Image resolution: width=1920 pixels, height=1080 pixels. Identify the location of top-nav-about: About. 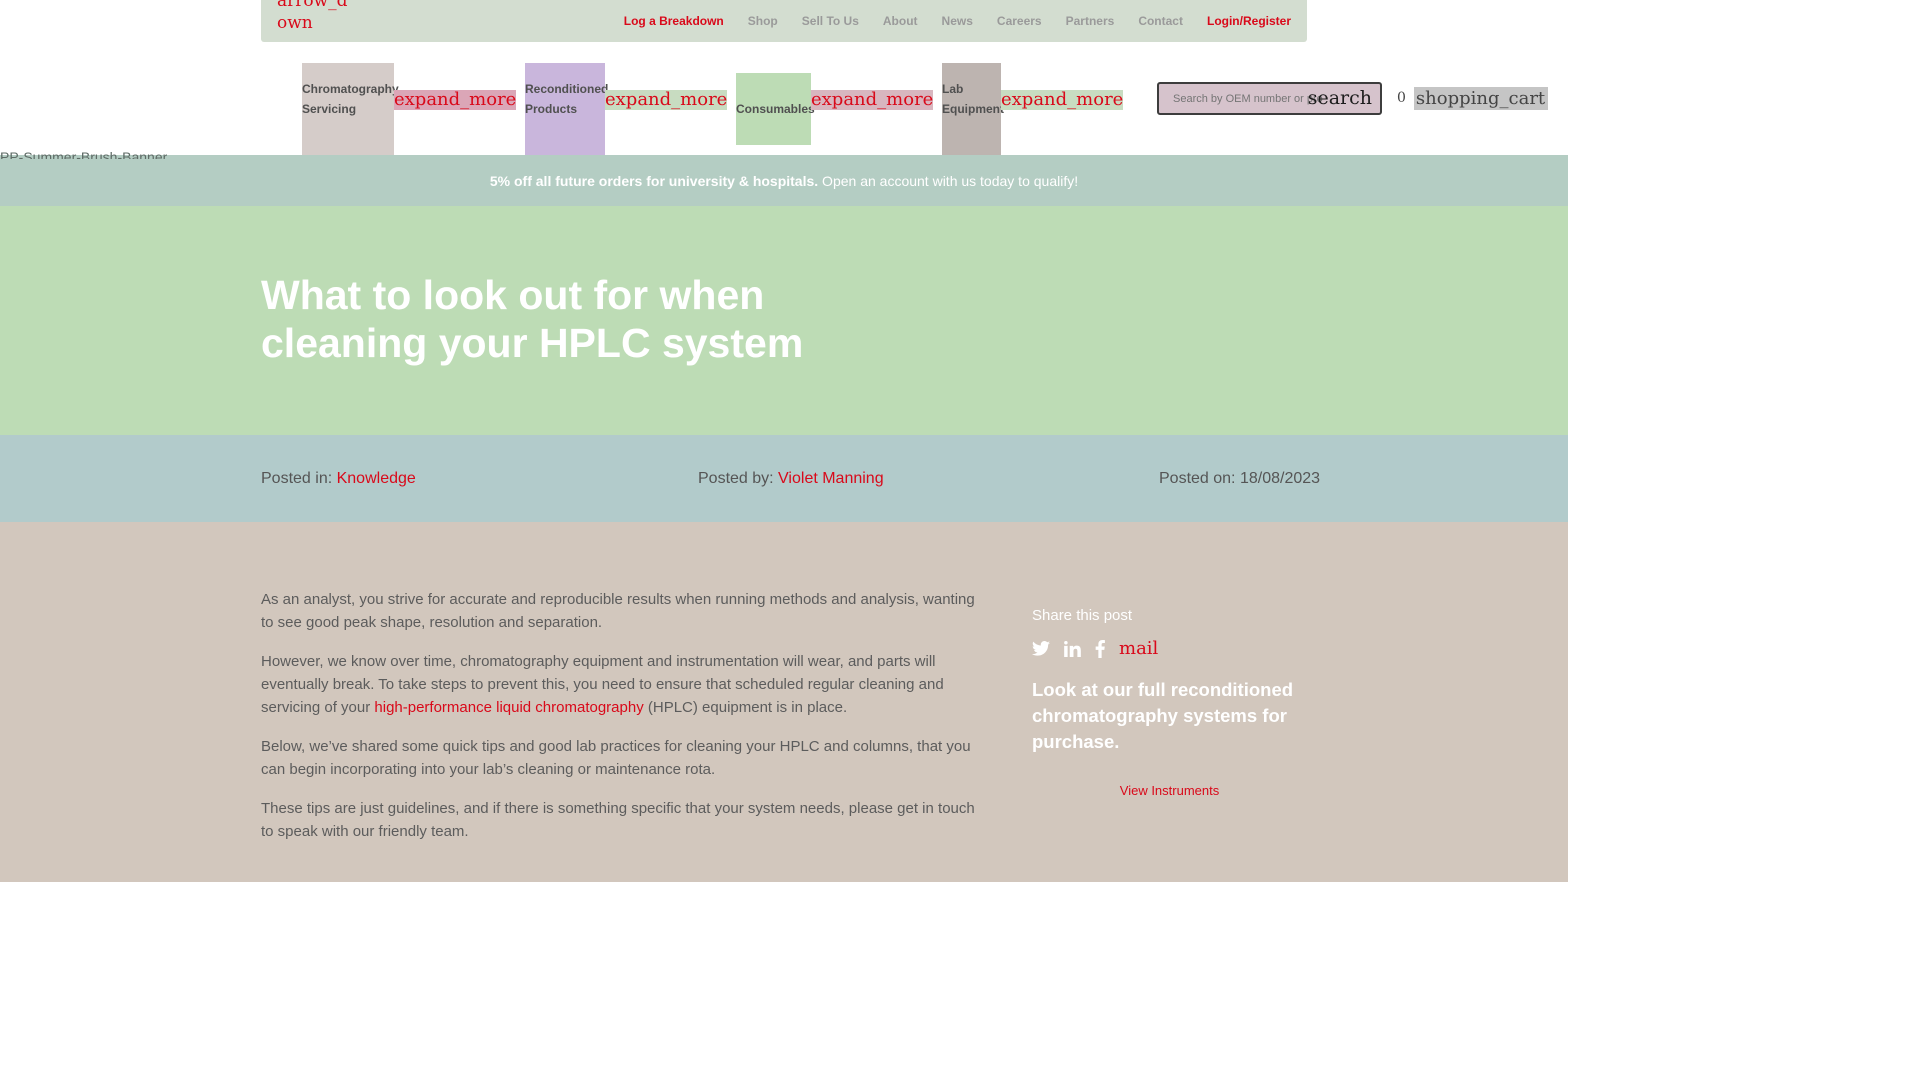
(900, 21).